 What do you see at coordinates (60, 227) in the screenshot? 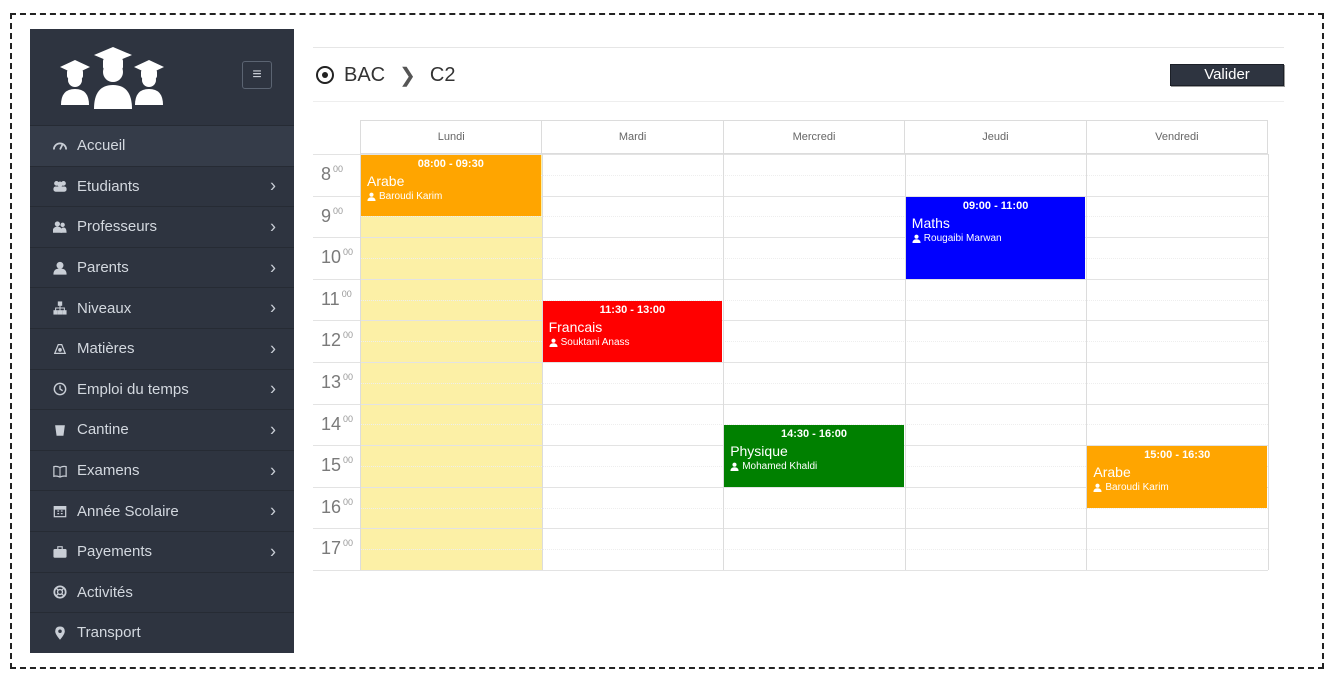
I see `teachers-icon` at bounding box center [60, 227].